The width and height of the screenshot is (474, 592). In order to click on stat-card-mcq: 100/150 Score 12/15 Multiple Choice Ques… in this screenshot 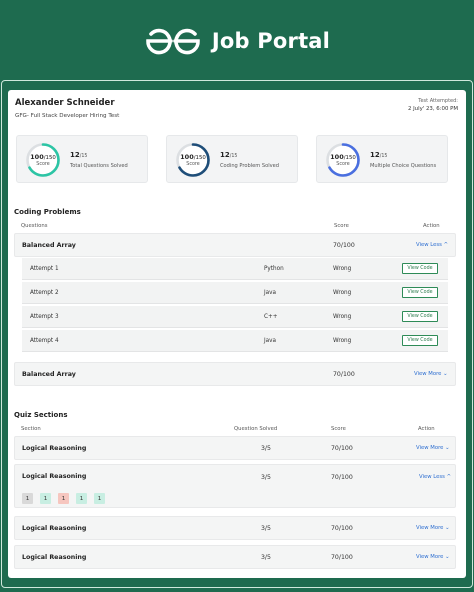, I will do `click(382, 159)`.